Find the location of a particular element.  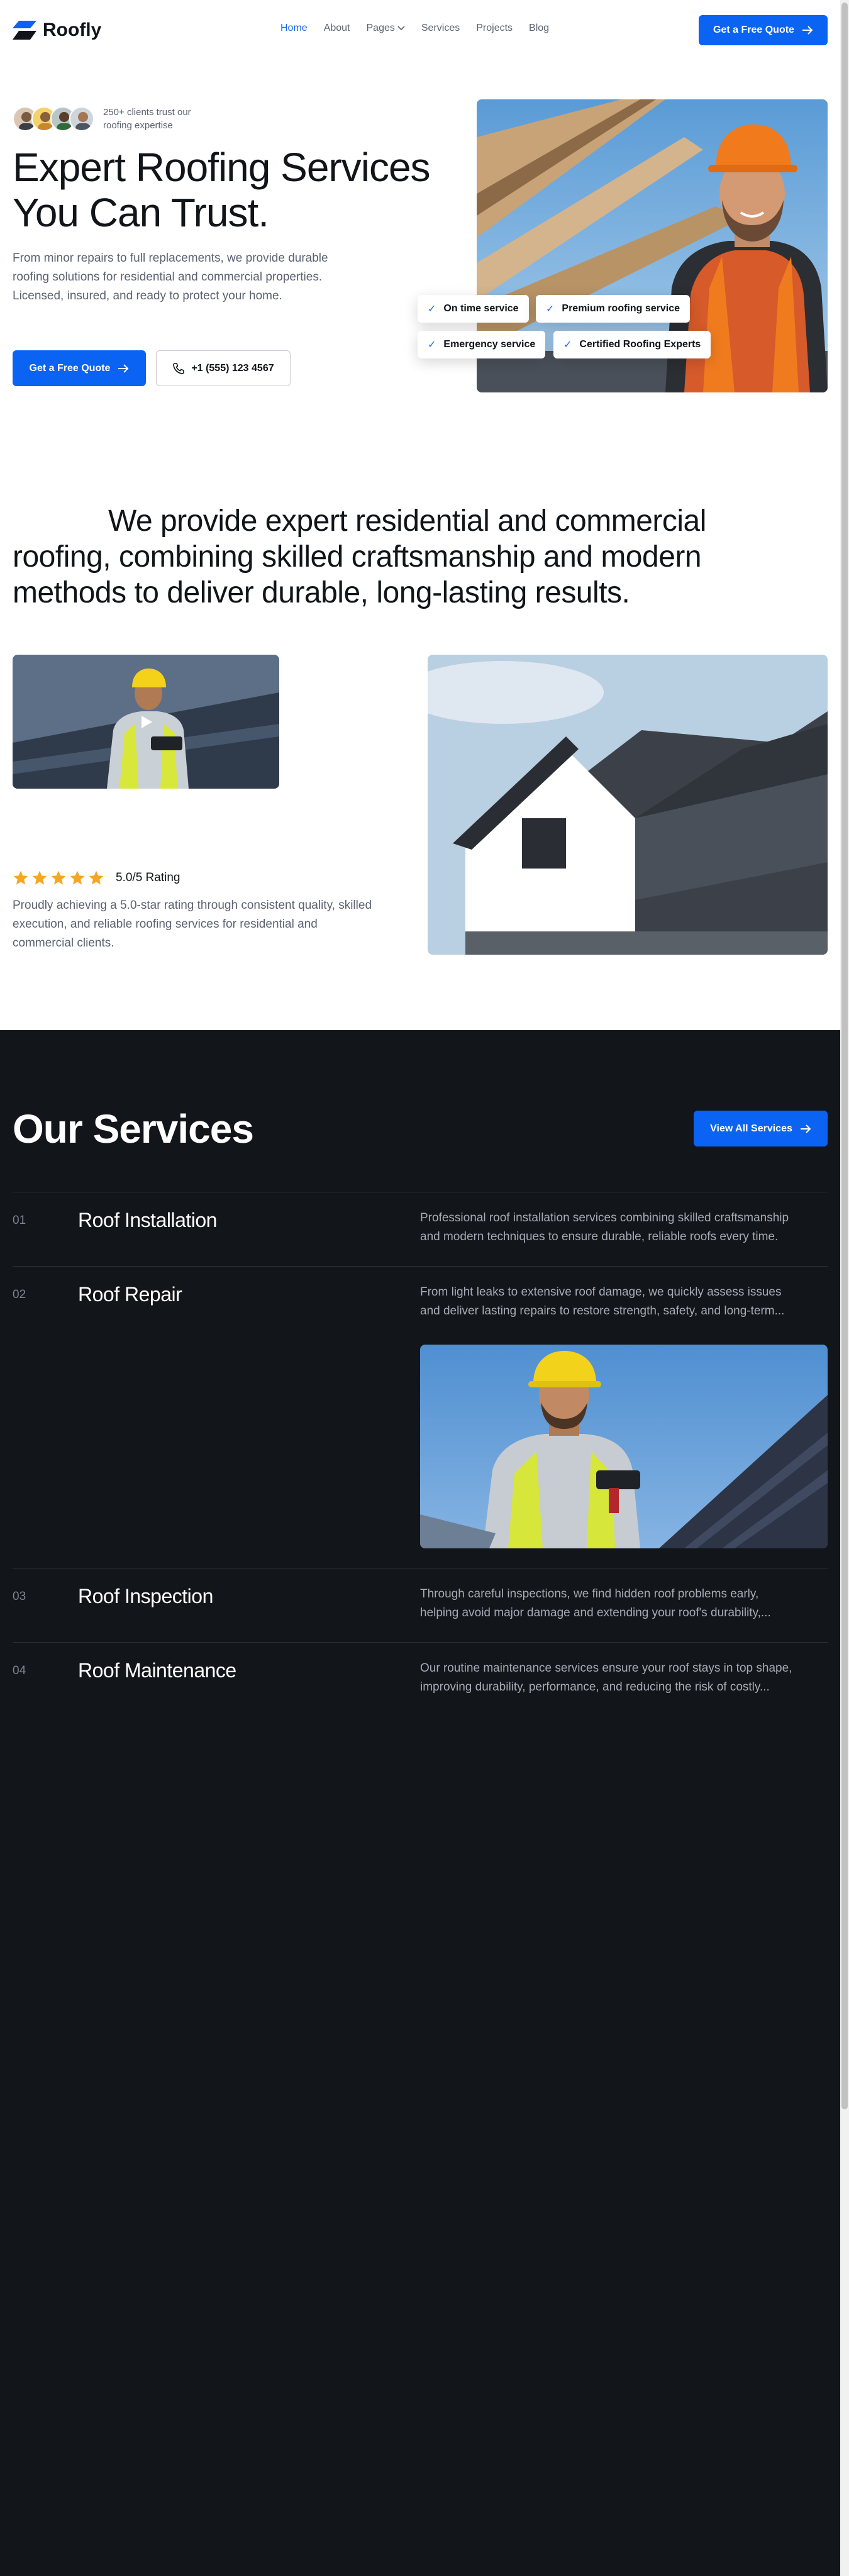

rating-stars: 5.0/5 Rating is located at coordinates (96, 878).